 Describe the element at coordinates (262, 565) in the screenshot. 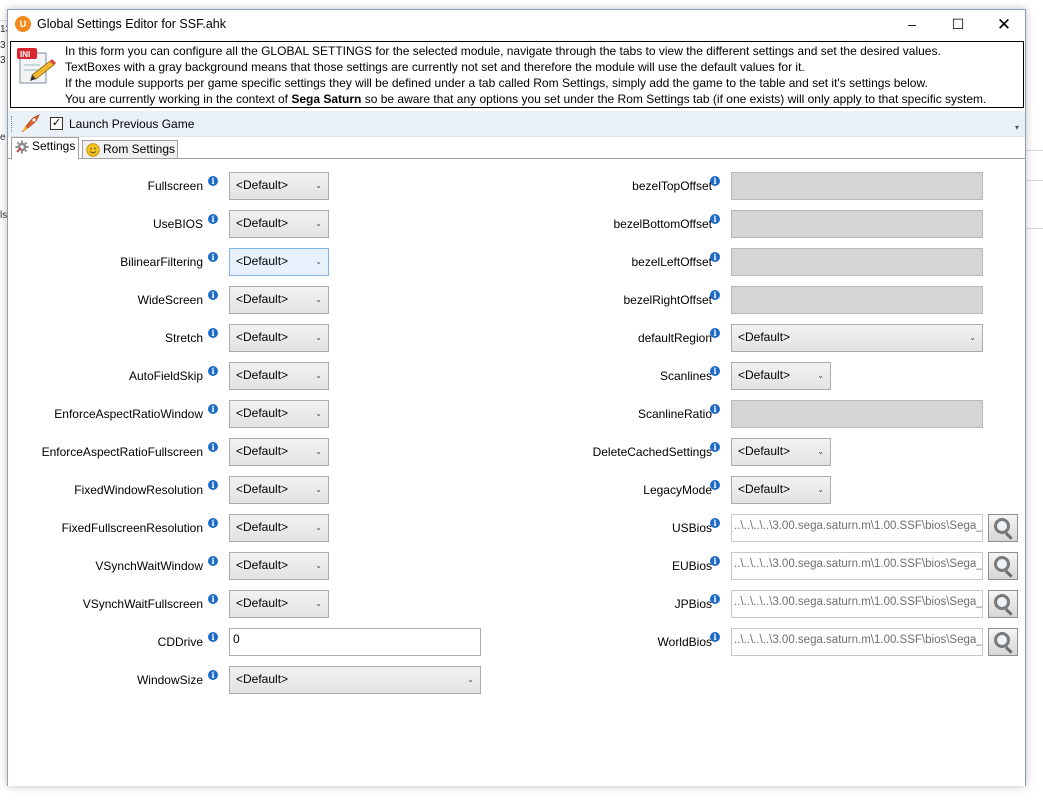

I see `vsynch-wait-window-value: <Default>` at that location.